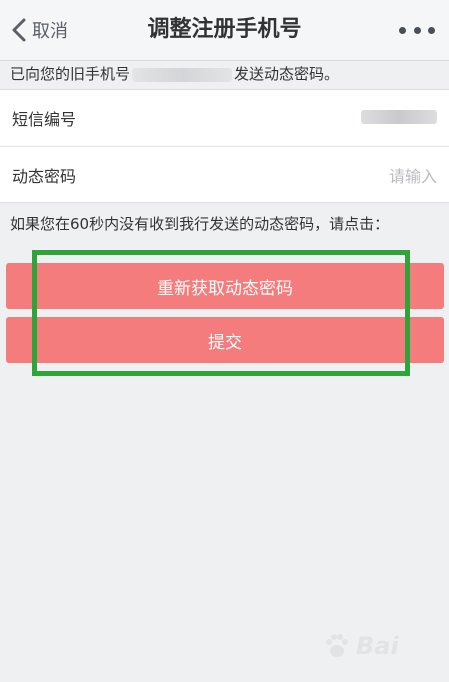 This screenshot has height=682, width=449. Describe the element at coordinates (44, 119) in the screenshot. I see `sms-number-label: 短信编号` at that location.